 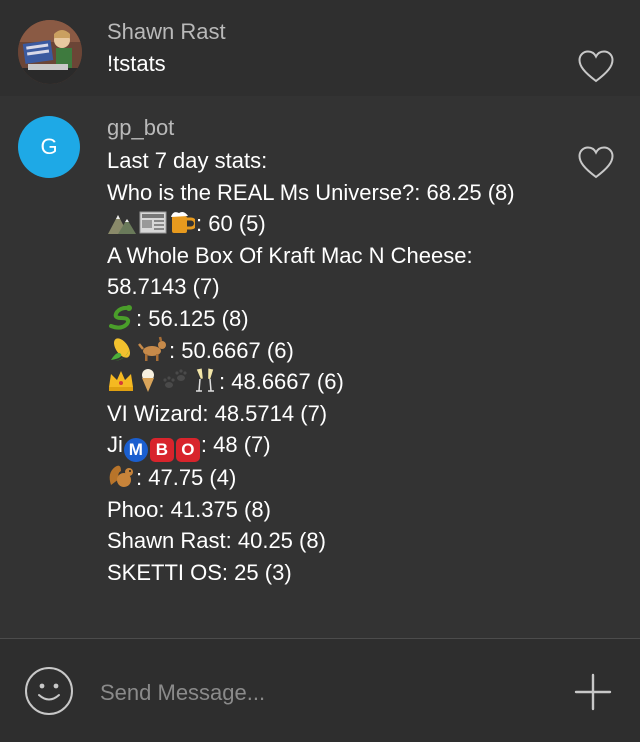 I want to click on paw-prints-icon, so click(x=175, y=379).